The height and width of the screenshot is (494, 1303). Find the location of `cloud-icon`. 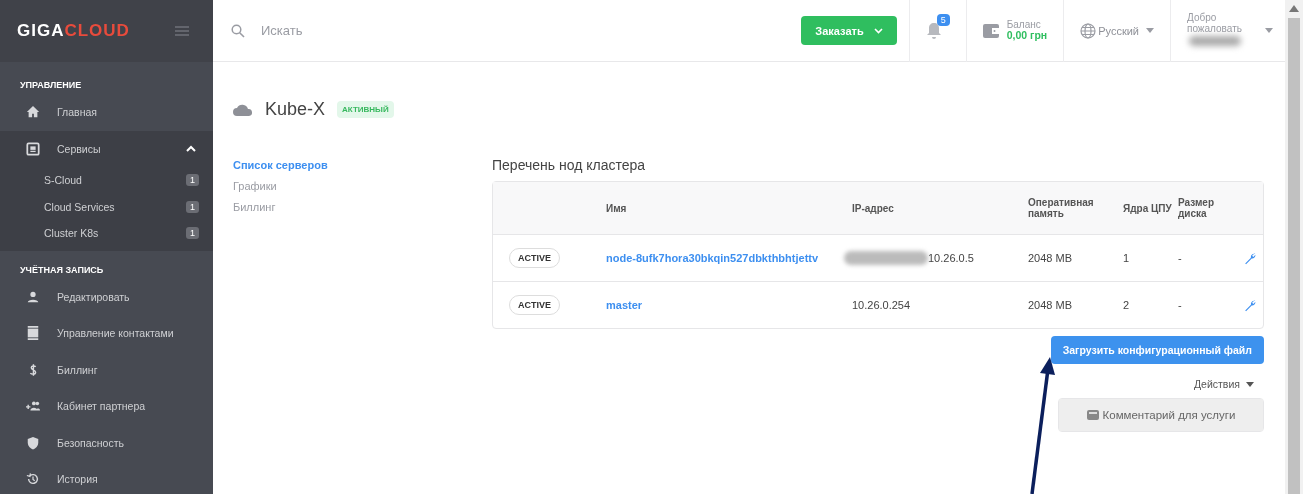

cloud-icon is located at coordinates (243, 109).